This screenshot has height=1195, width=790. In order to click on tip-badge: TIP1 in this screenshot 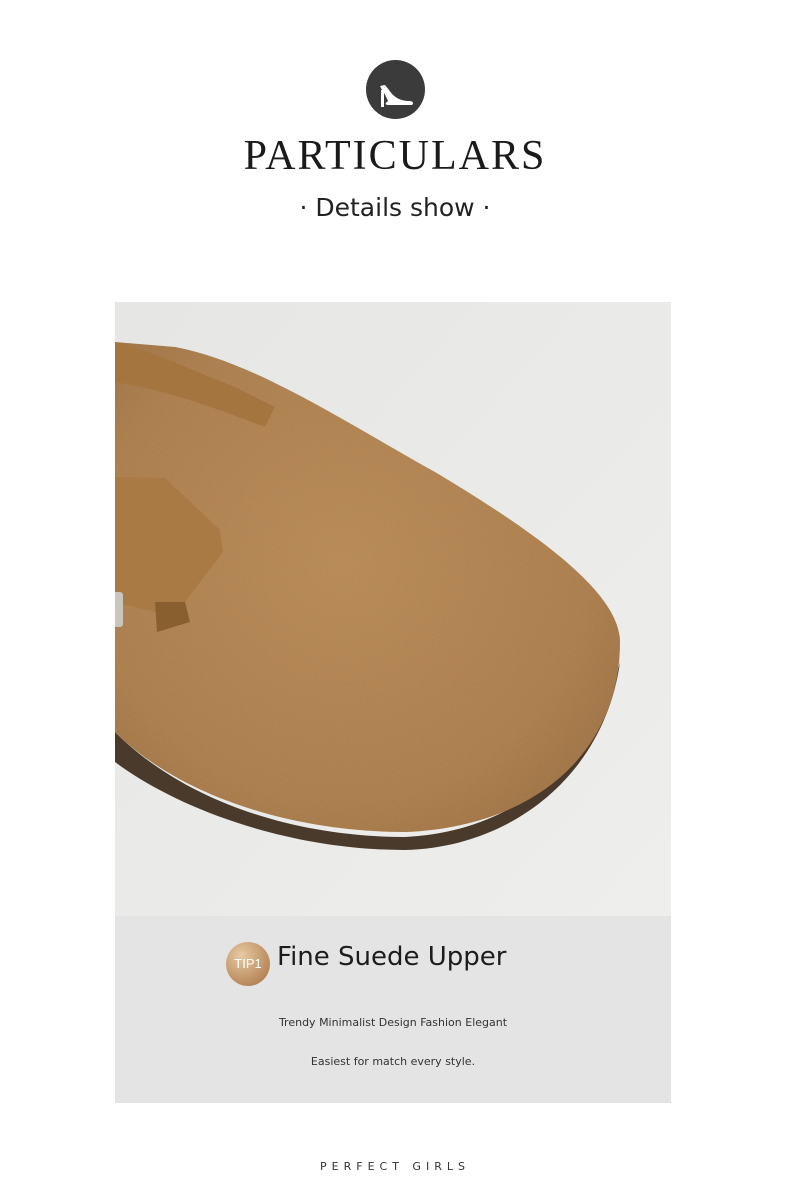, I will do `click(248, 964)`.